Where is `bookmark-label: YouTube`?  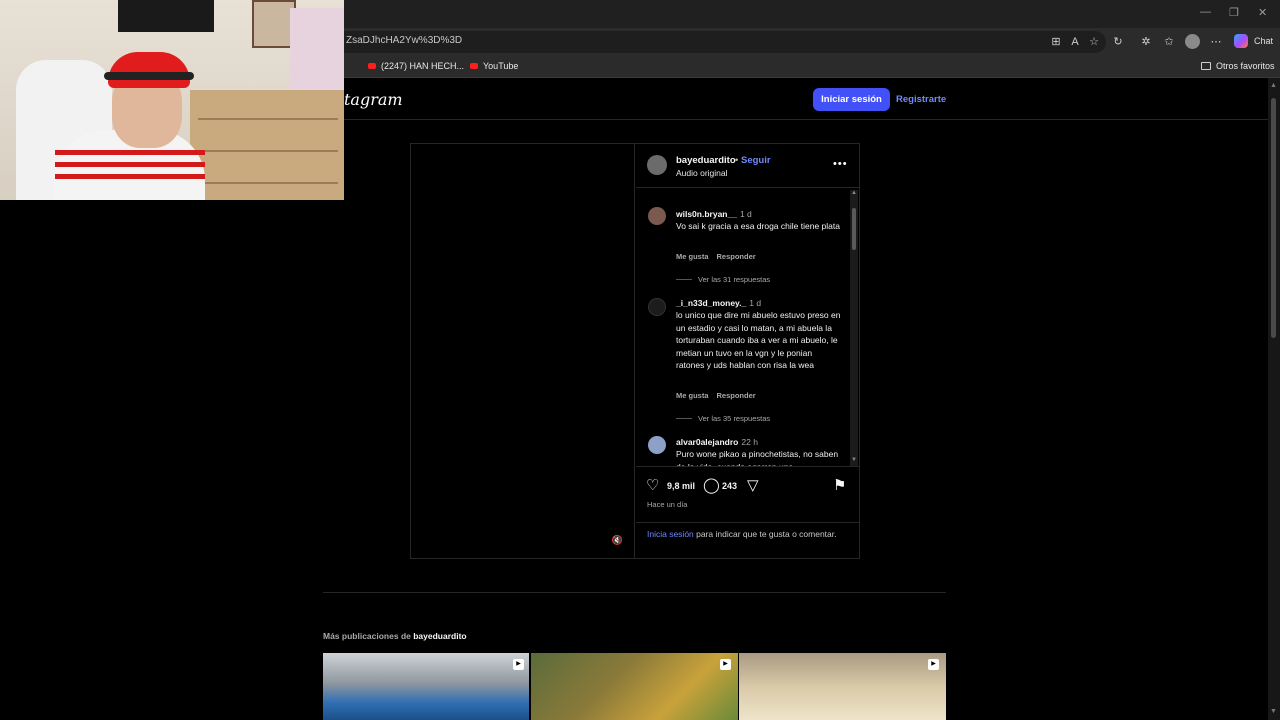 bookmark-label: YouTube is located at coordinates (501, 66).